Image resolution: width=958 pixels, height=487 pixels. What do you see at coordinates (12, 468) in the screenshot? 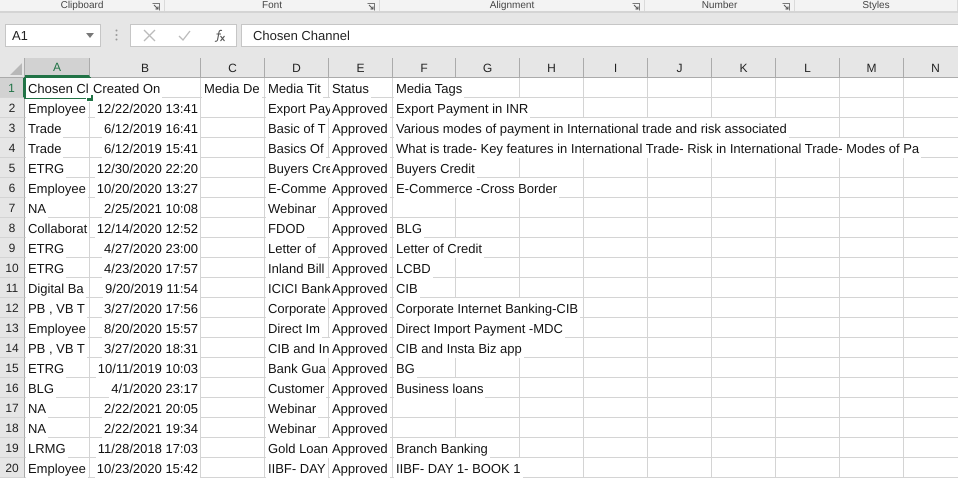
I see `row-header: 20` at bounding box center [12, 468].